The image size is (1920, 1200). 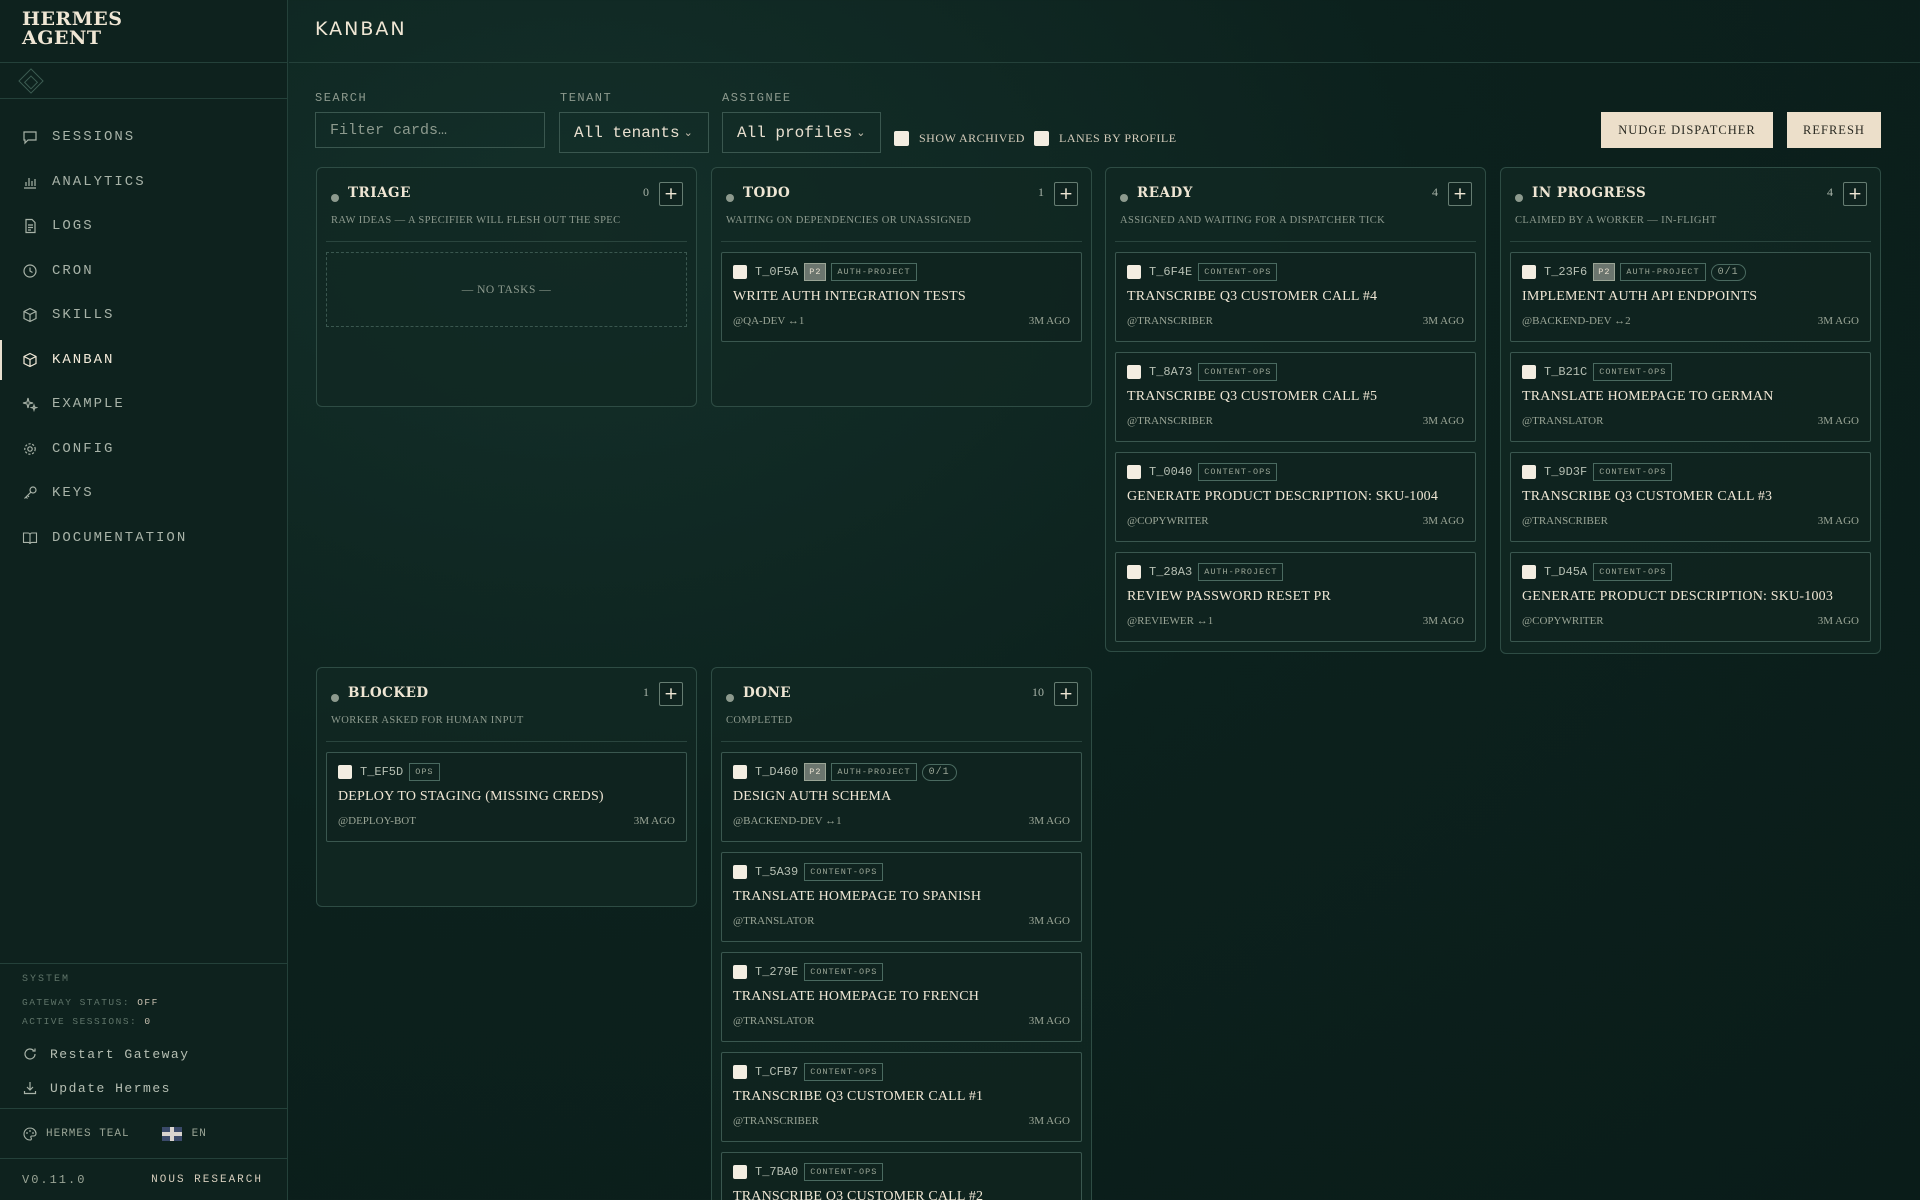 I want to click on card-title: WRITE AUTH INTEGRATION TESTS, so click(x=849, y=296).